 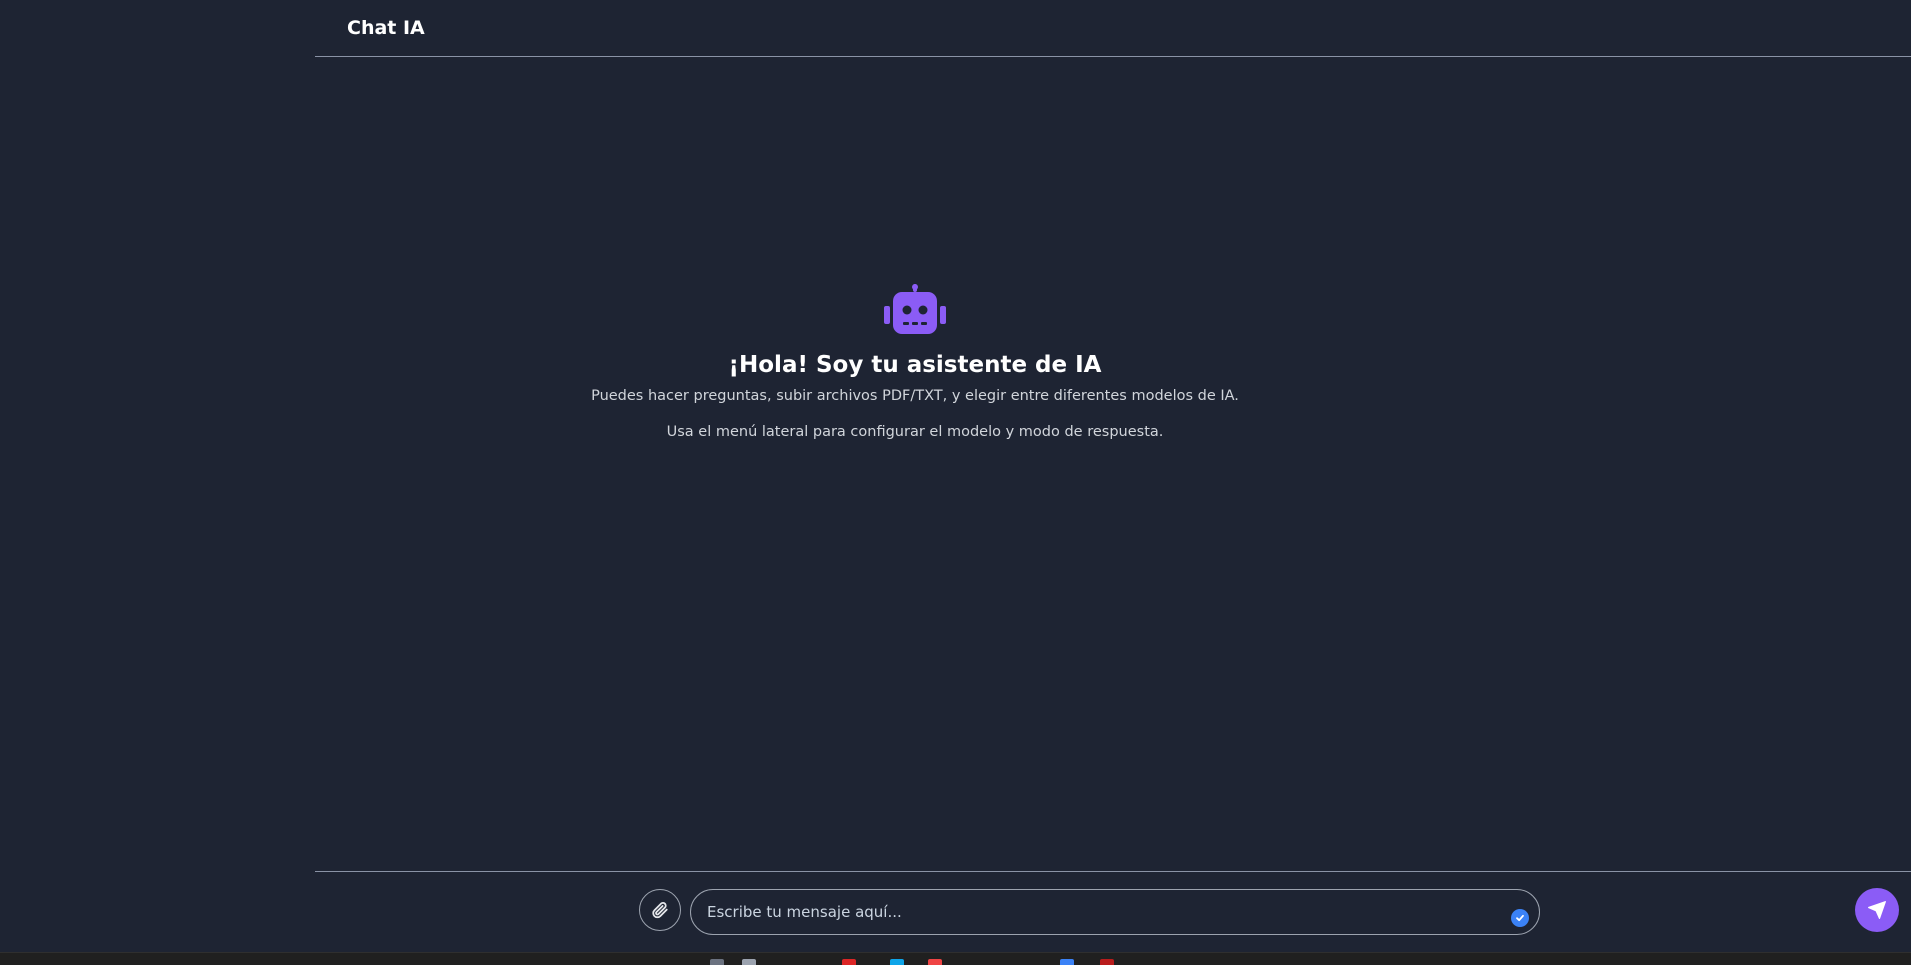 I want to click on chat-header: Chat IA, so click(x=1113, y=28).